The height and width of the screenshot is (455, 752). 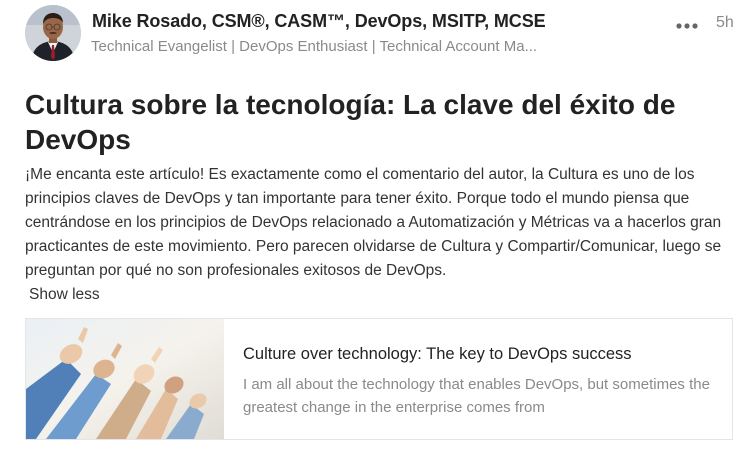 I want to click on author-avatar, so click(x=53, y=33).